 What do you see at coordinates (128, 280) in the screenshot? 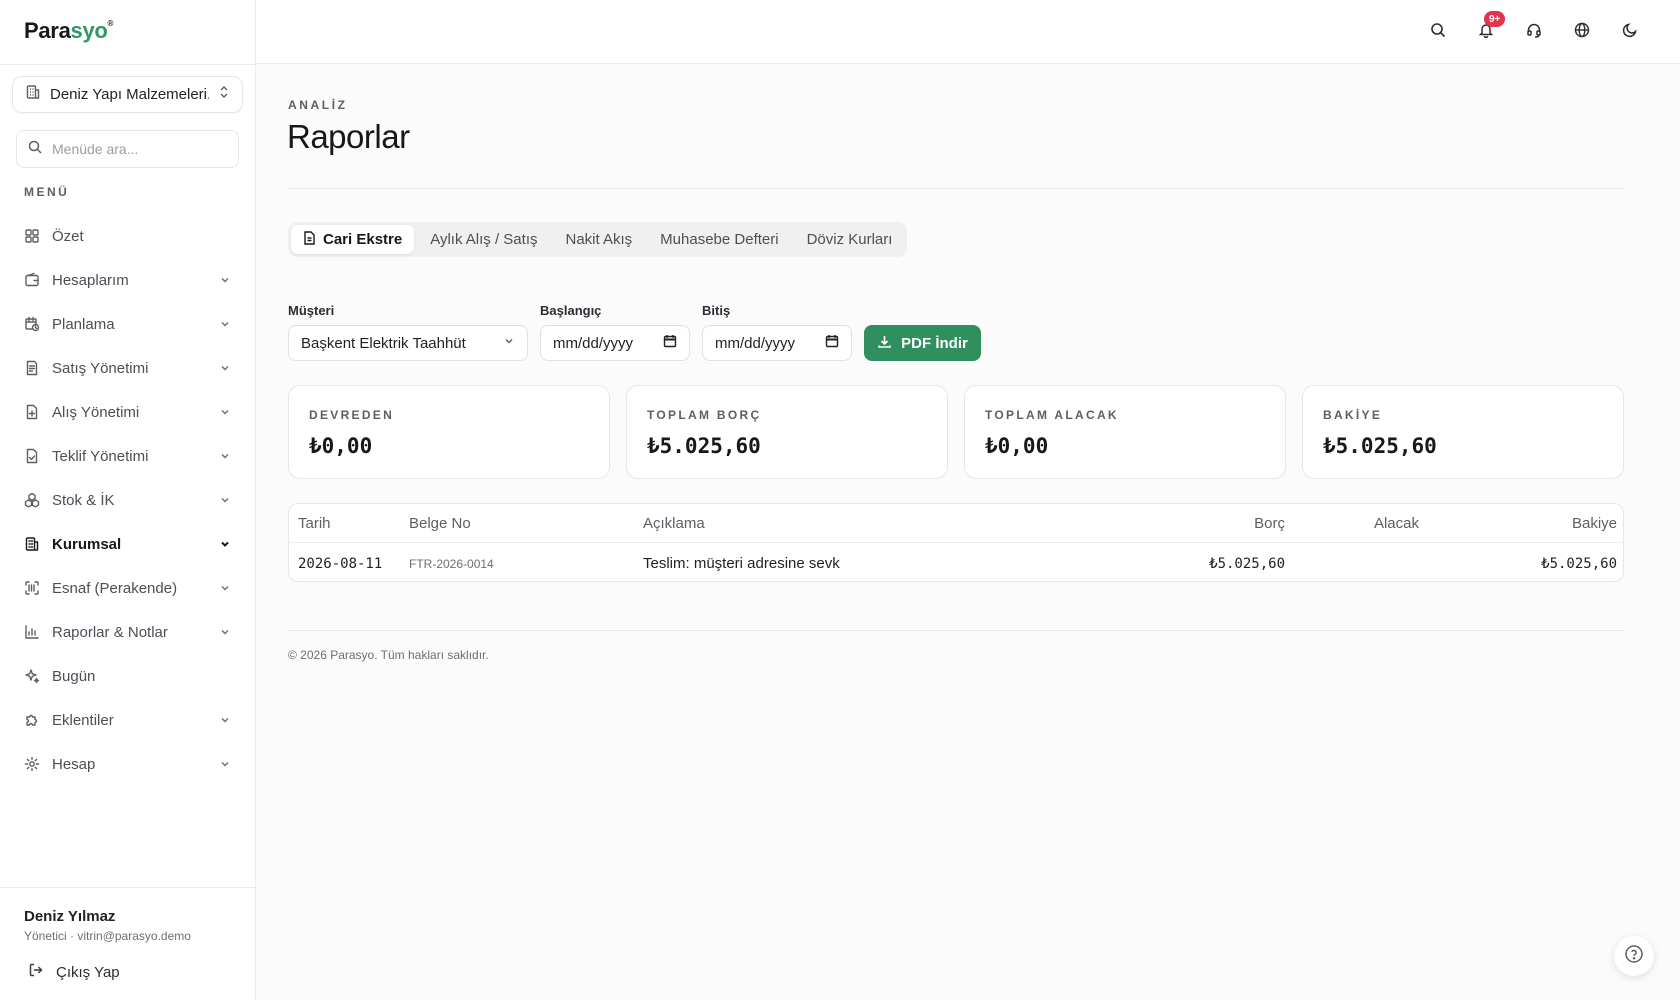
I see `sidebar-item-wallet: Hesaplarım` at bounding box center [128, 280].